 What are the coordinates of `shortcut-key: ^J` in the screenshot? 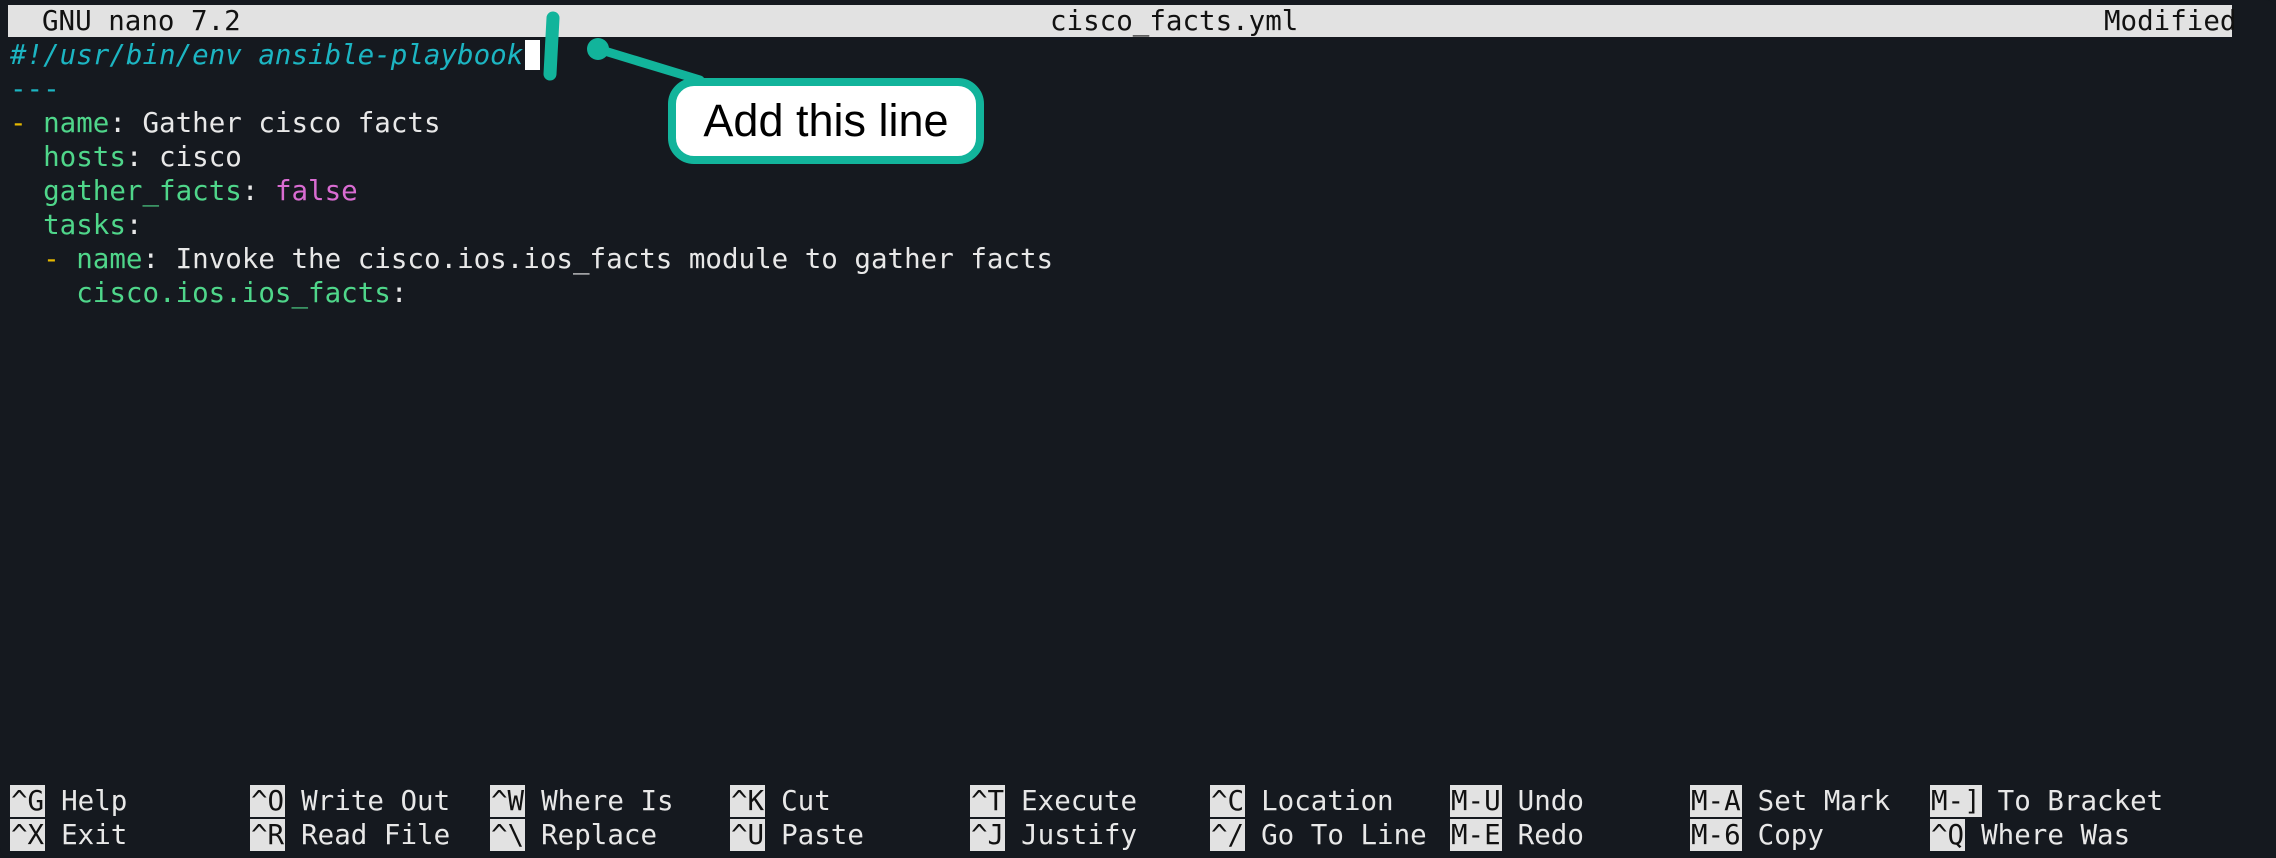 It's located at (988, 835).